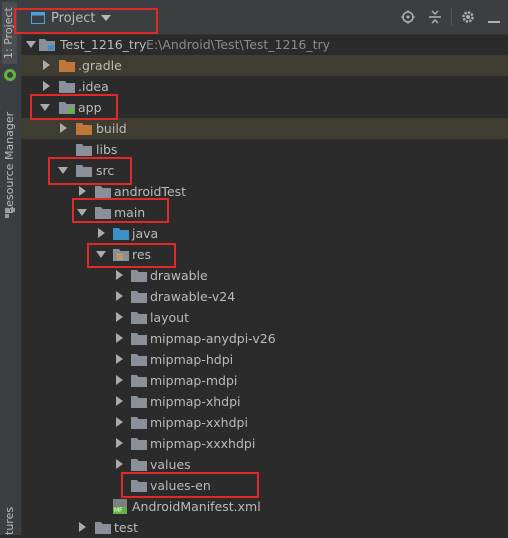 The image size is (508, 538). Describe the element at coordinates (193, 296) in the screenshot. I see `folder-label: drawable-v24` at that location.